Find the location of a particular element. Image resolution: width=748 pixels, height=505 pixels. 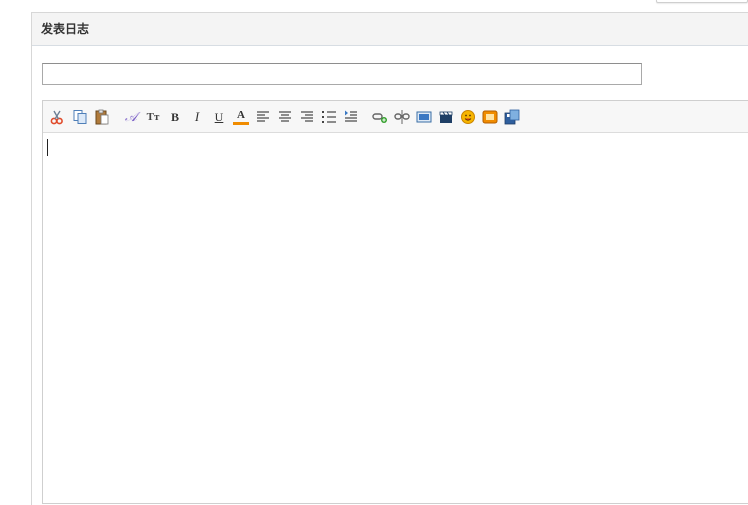

align-right-icon is located at coordinates (307, 117).